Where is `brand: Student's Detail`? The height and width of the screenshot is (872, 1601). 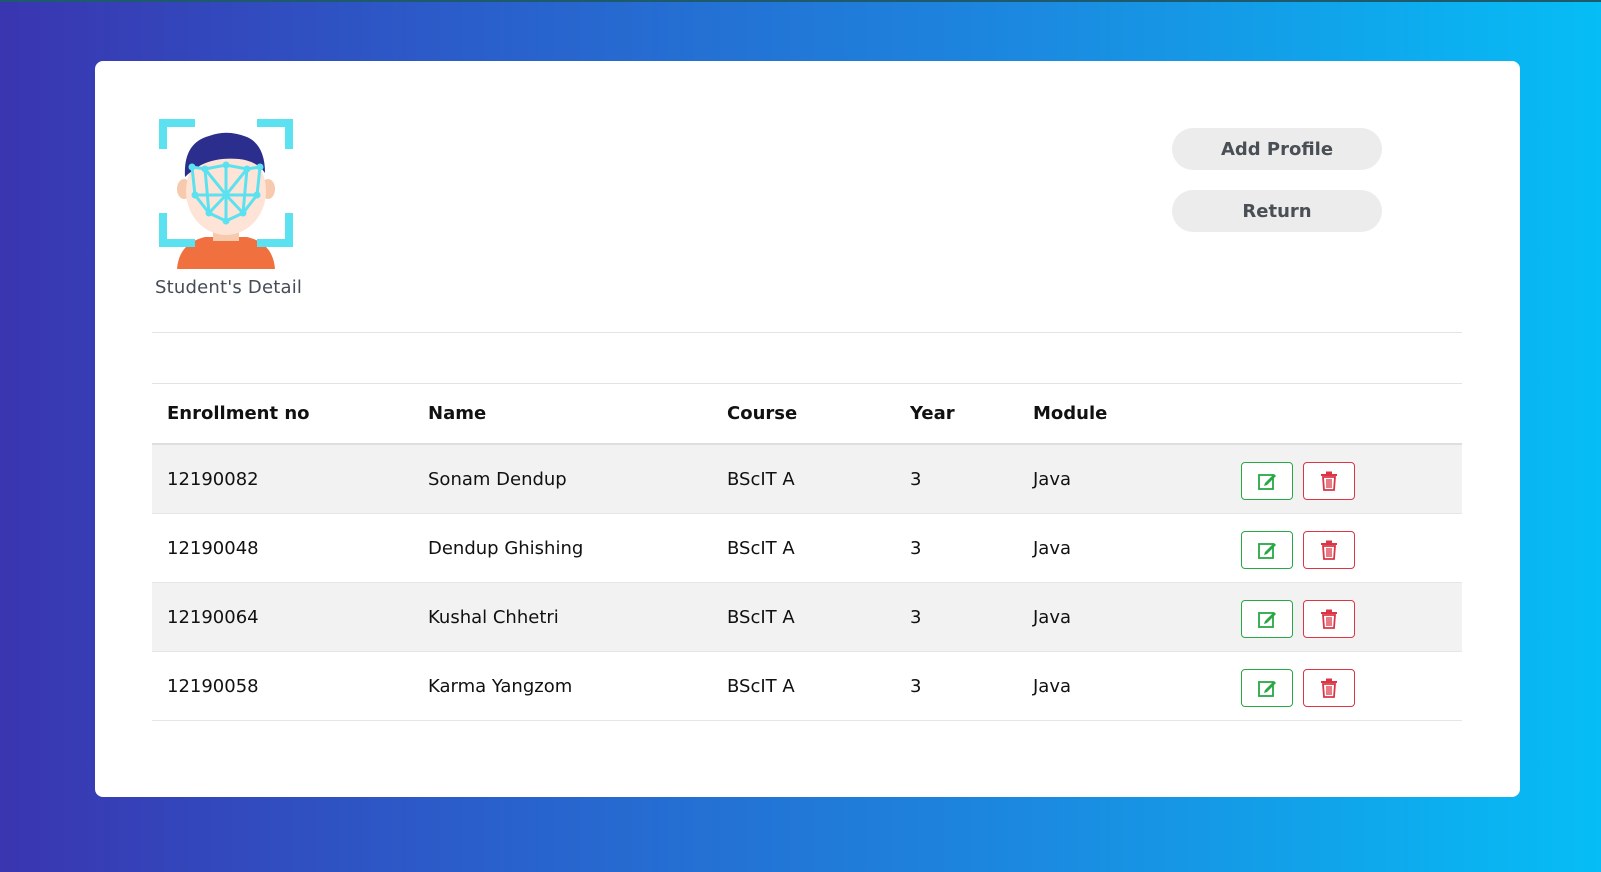 brand: Student's Detail is located at coordinates (240, 207).